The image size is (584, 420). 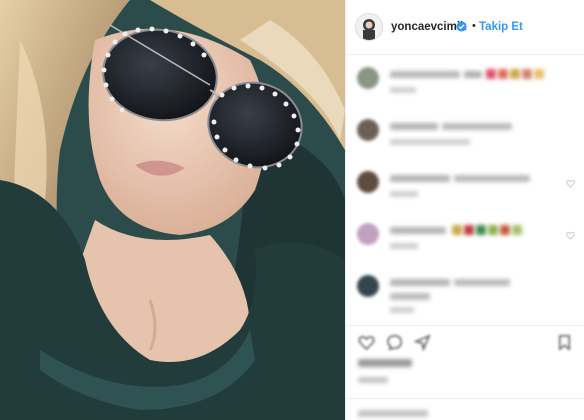 What do you see at coordinates (422, 342) in the screenshot?
I see `share-icon` at bounding box center [422, 342].